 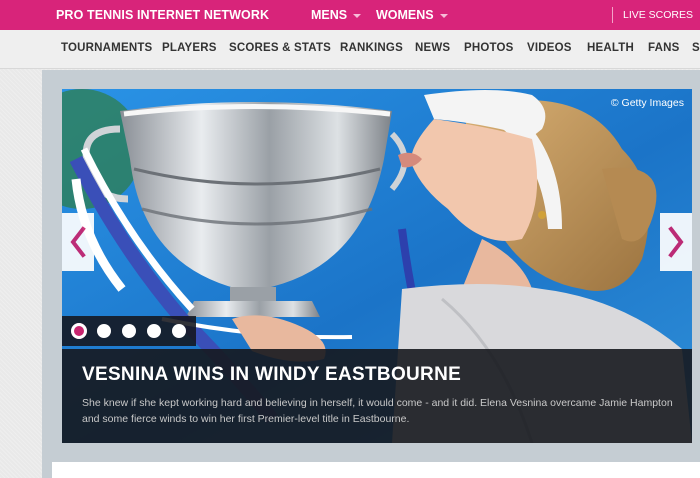 What do you see at coordinates (405, 15) in the screenshot?
I see `womens-label: WOMENS` at bounding box center [405, 15].